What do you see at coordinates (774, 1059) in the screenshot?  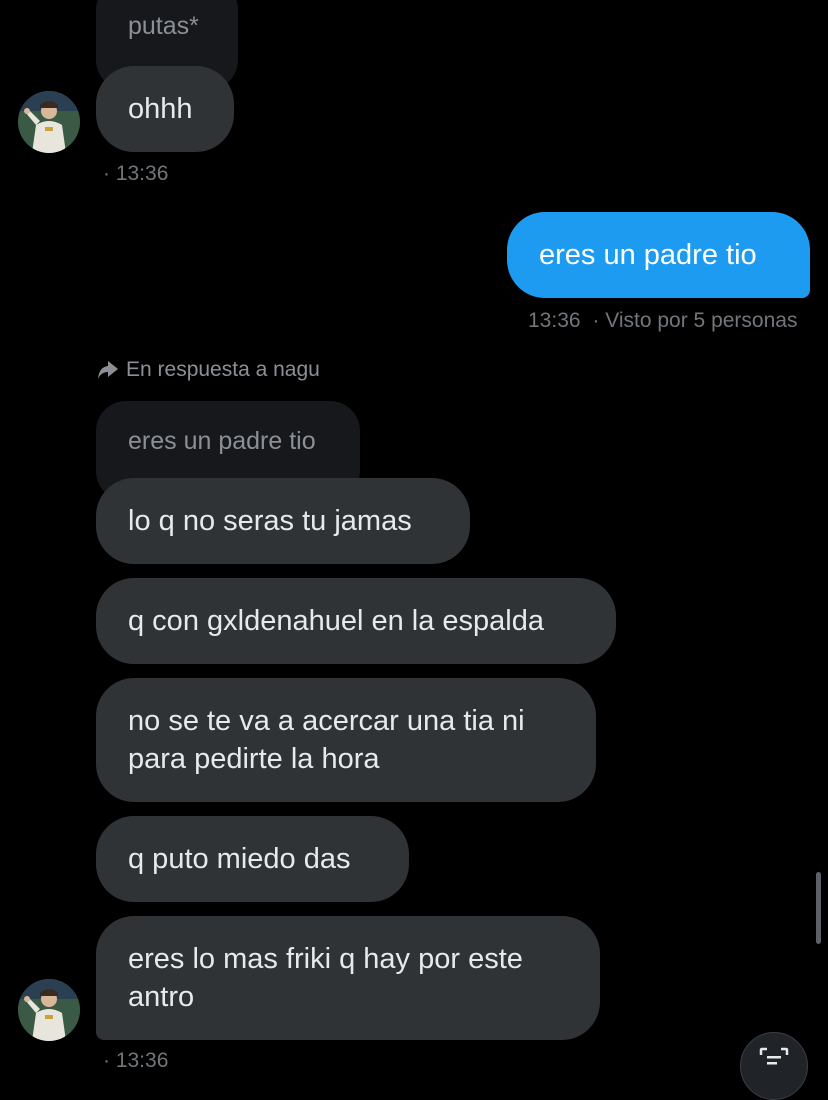 I see `scan-text-icon` at bounding box center [774, 1059].